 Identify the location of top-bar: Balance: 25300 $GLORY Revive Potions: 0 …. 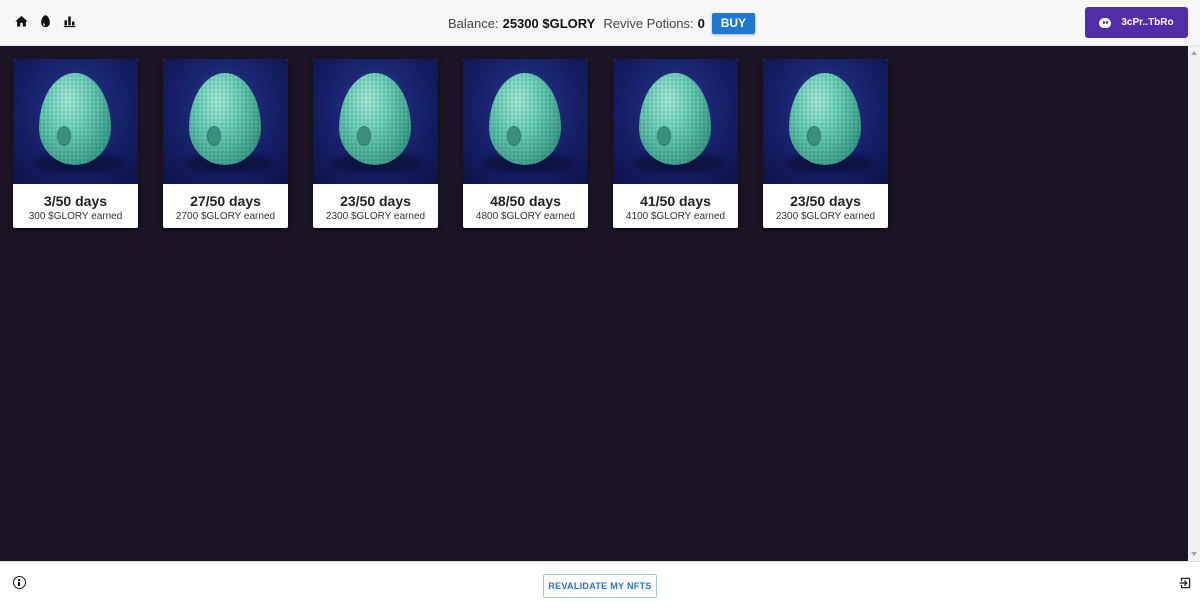
(600, 23).